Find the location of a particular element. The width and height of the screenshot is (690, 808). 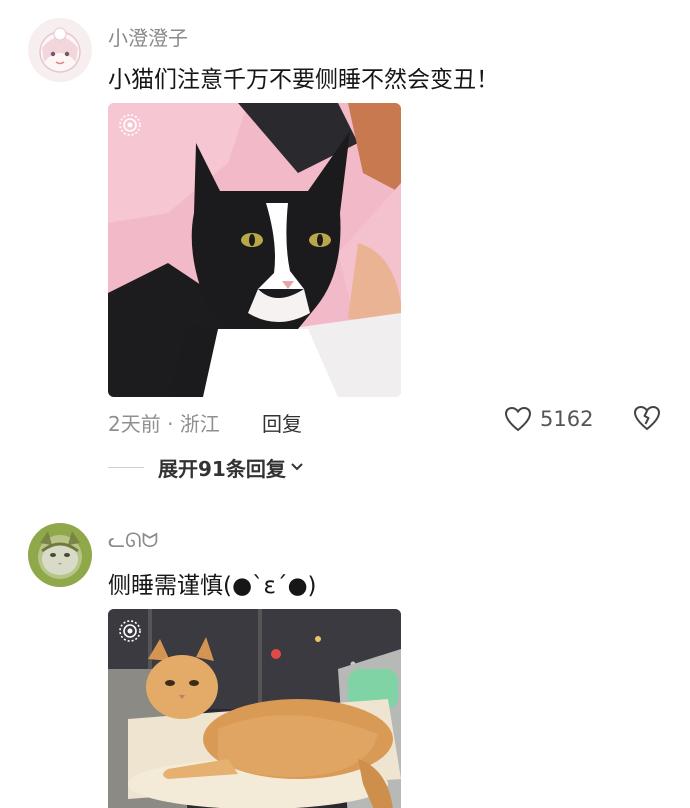

comment-text: 侧睡需谨慎(●`ε´●) is located at coordinates (212, 586).